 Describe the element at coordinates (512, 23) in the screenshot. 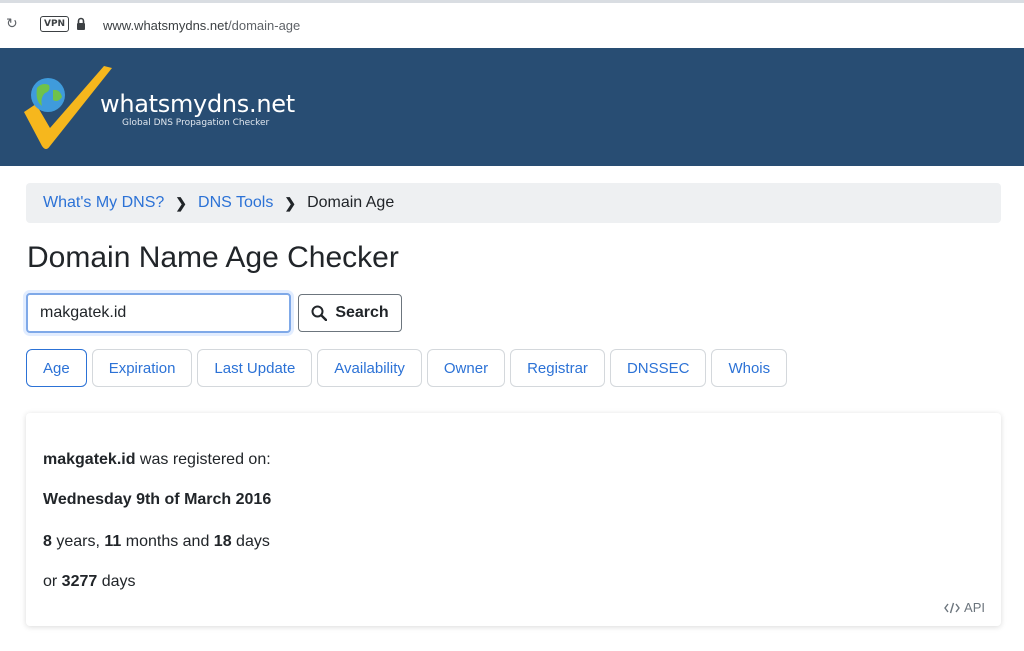

I see `browser-toolbar: ↻ VPN www.whatsmydns.net/domain-age` at that location.